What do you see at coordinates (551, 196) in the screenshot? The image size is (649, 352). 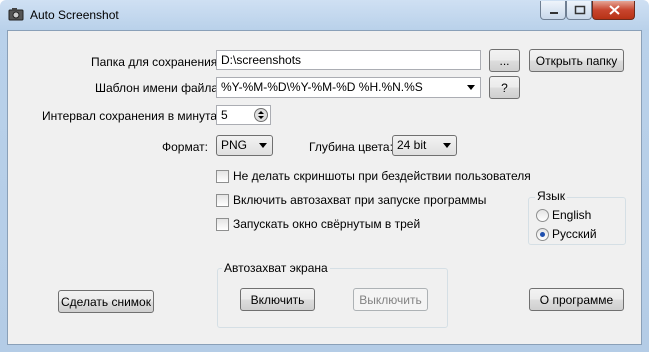 I see `language-group-title: Язык` at bounding box center [551, 196].